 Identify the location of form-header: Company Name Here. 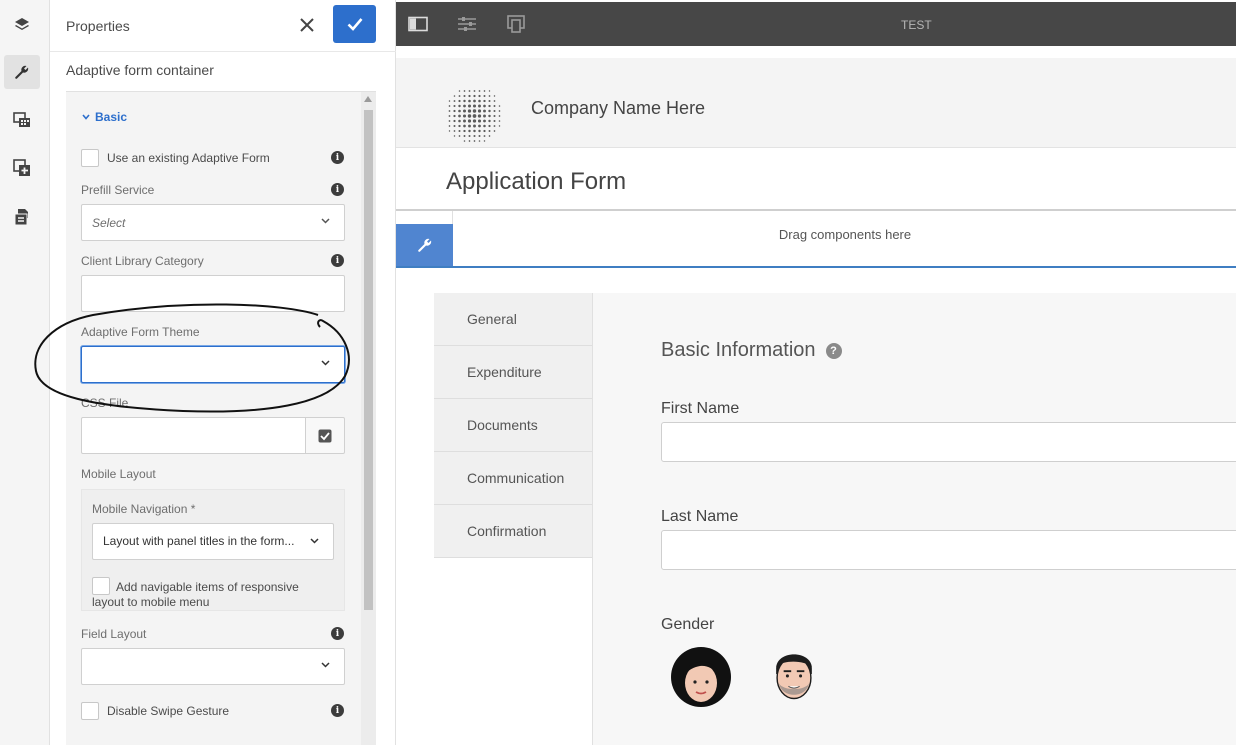
(816, 103).